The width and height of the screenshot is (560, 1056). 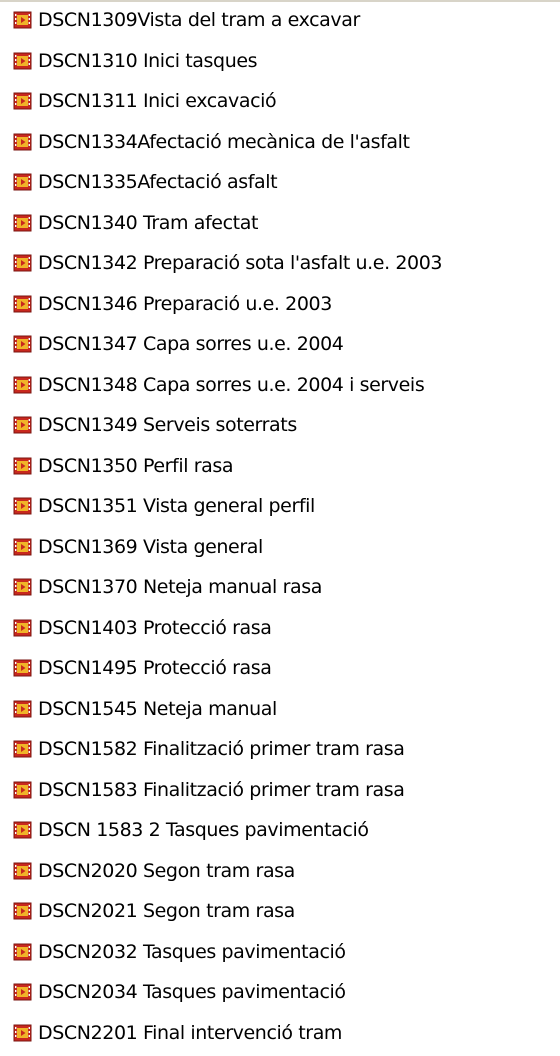 I want to click on file-name-label: DSCN1346 Preparació u.e. 2003, so click(x=185, y=303).